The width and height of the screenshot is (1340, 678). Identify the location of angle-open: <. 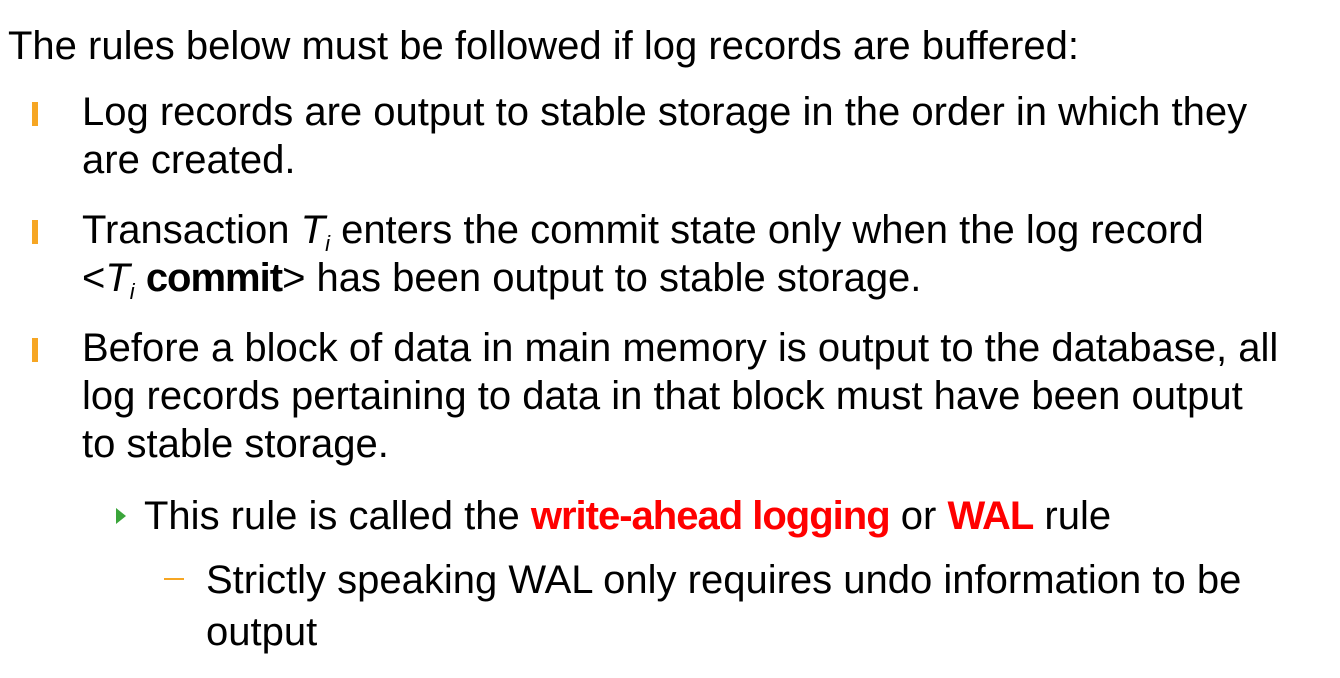
(94, 278).